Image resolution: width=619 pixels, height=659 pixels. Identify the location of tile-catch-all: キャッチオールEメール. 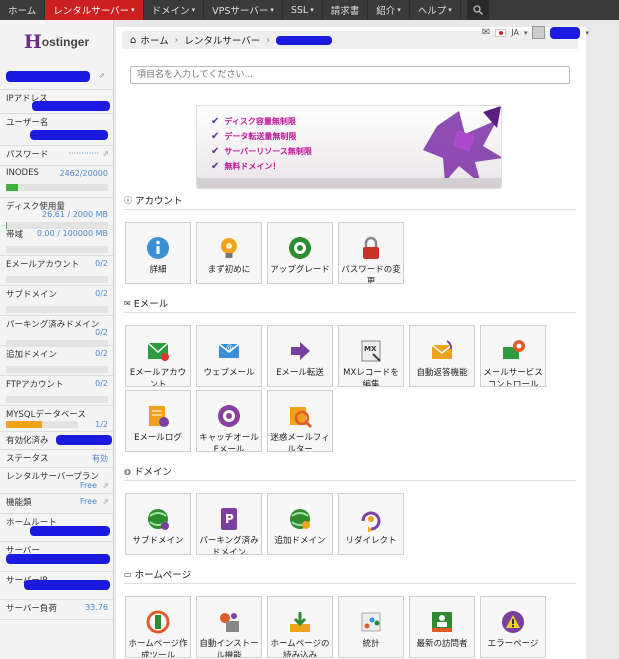
(229, 421).